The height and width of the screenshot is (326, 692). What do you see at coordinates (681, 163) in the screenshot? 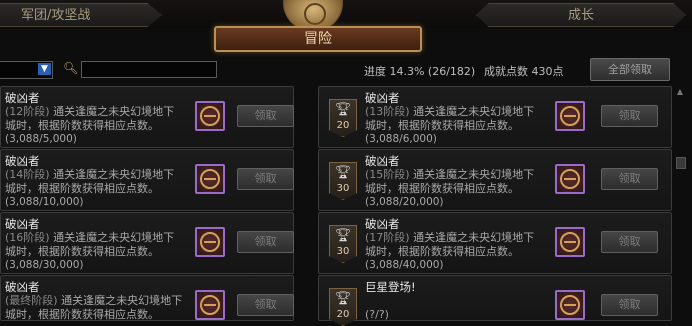
I see `scrollbar-thumb` at bounding box center [681, 163].